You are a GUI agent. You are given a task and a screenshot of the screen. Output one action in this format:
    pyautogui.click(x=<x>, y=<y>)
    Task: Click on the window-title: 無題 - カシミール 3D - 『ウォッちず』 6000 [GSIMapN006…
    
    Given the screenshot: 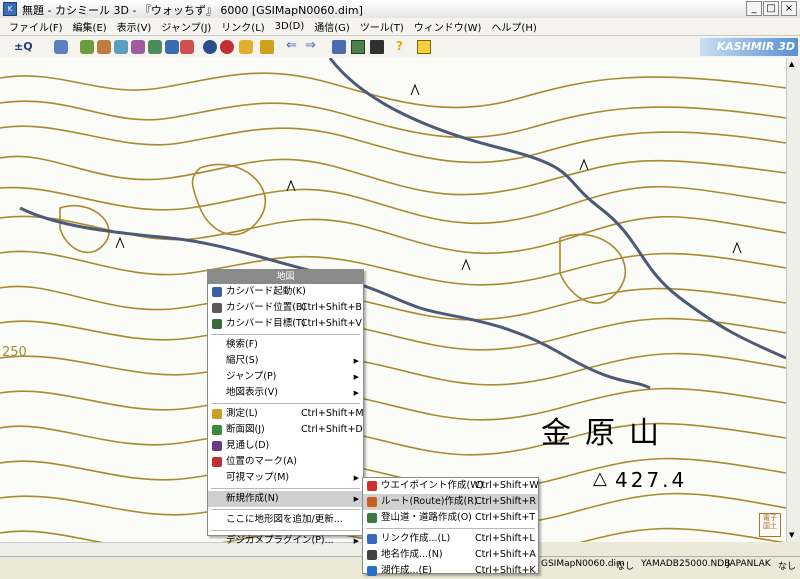 What is the action you would take?
    pyautogui.click(x=192, y=10)
    